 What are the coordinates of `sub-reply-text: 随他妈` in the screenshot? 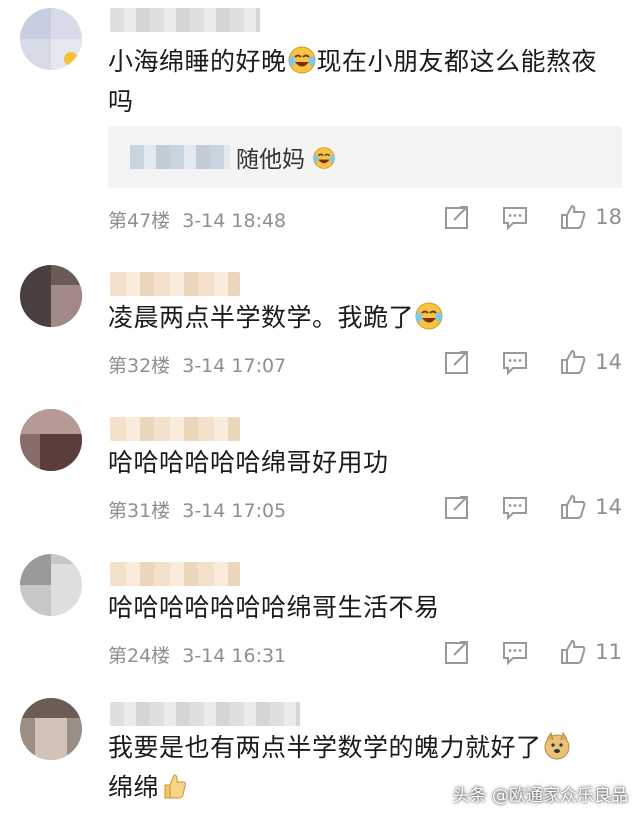 It's located at (286, 157).